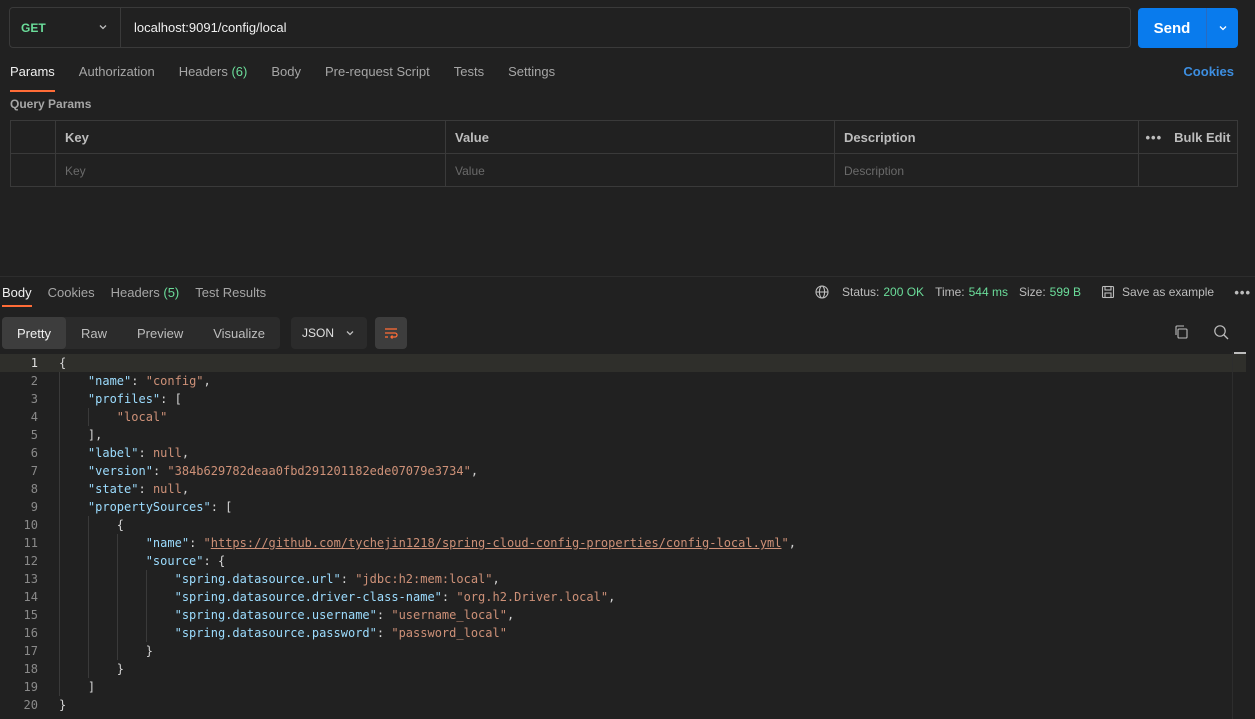 The height and width of the screenshot is (719, 1255). I want to click on save-as-example-button: Save as example, so click(1168, 292).